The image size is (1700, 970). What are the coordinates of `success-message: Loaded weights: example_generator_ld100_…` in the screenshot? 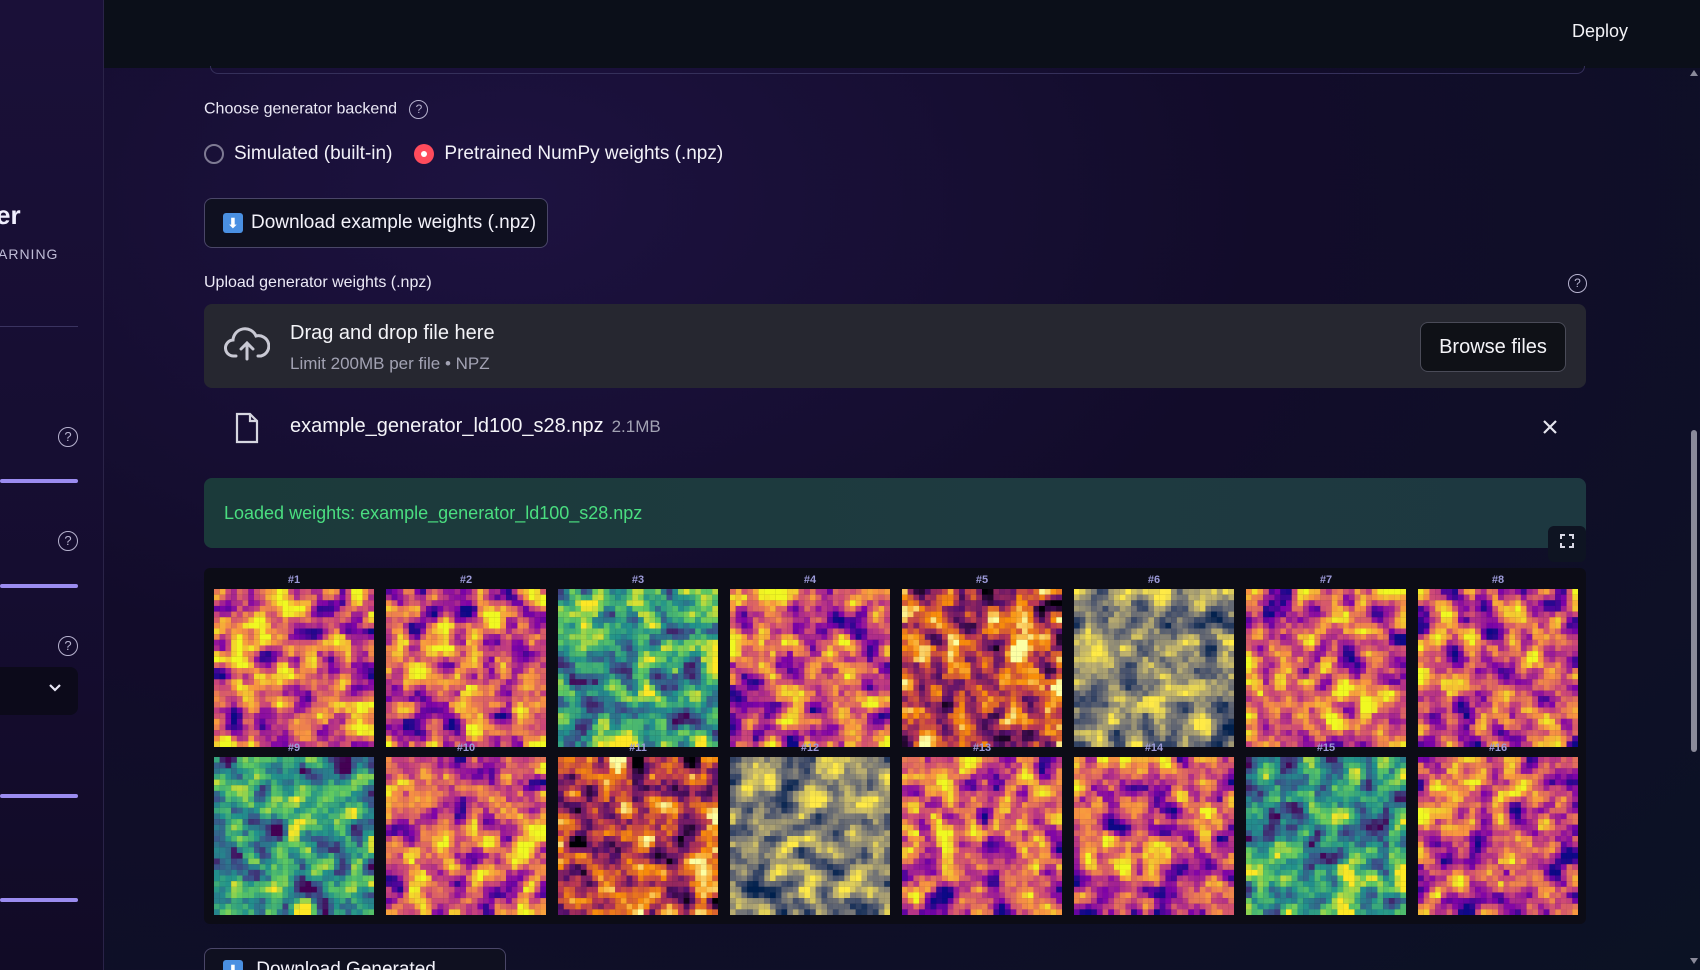 It's located at (433, 513).